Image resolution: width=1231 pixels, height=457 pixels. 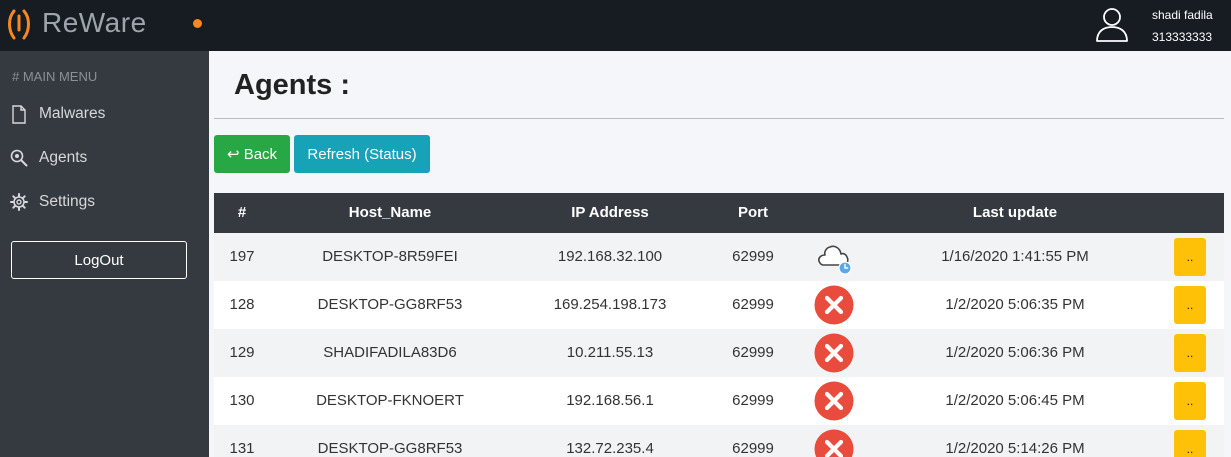 What do you see at coordinates (390, 352) in the screenshot?
I see `cell-host-name: SHADIFADILA83D6` at bounding box center [390, 352].